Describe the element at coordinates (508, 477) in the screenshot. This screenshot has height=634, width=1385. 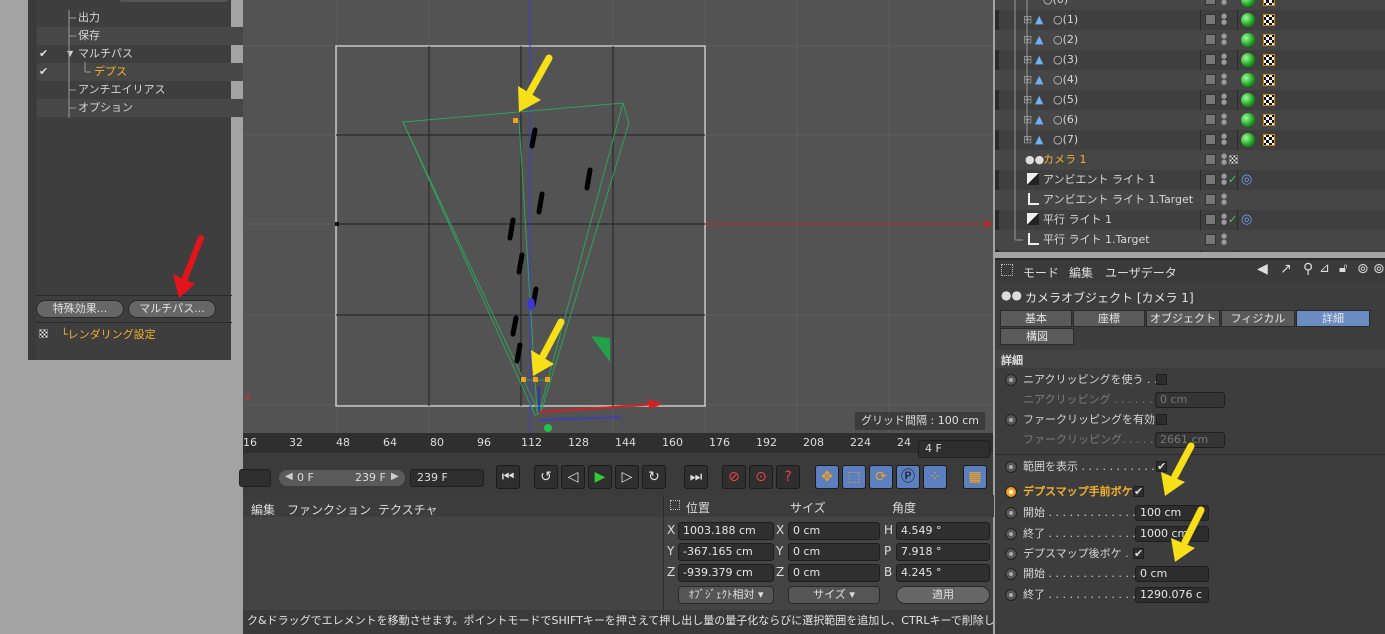
I see `goto-start-icon: ⏮` at that location.